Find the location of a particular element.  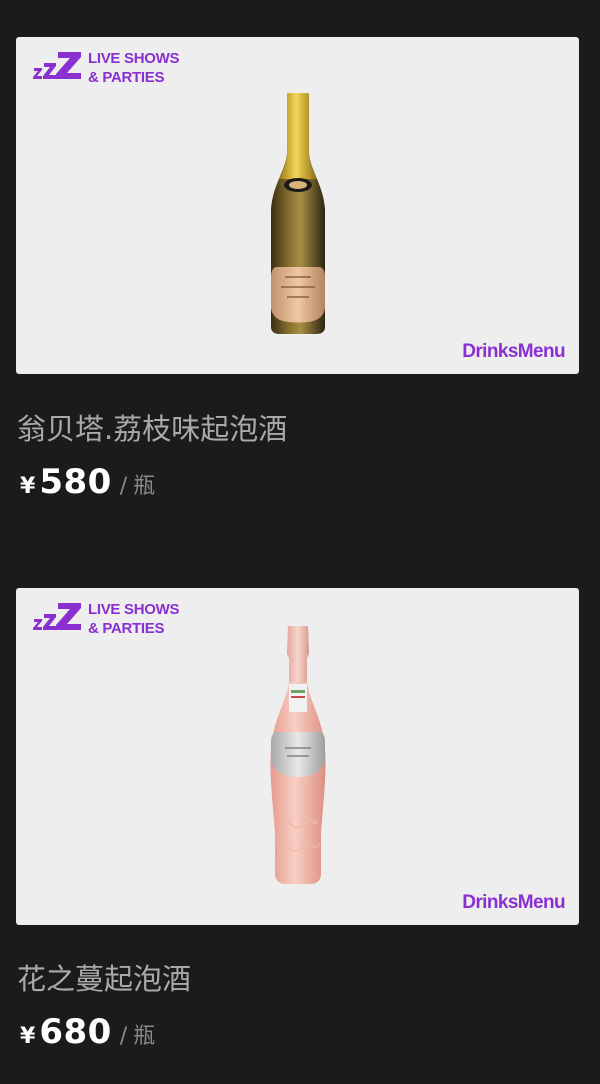

rose-sparkling-wine-bottle-image is located at coordinates (297, 755).